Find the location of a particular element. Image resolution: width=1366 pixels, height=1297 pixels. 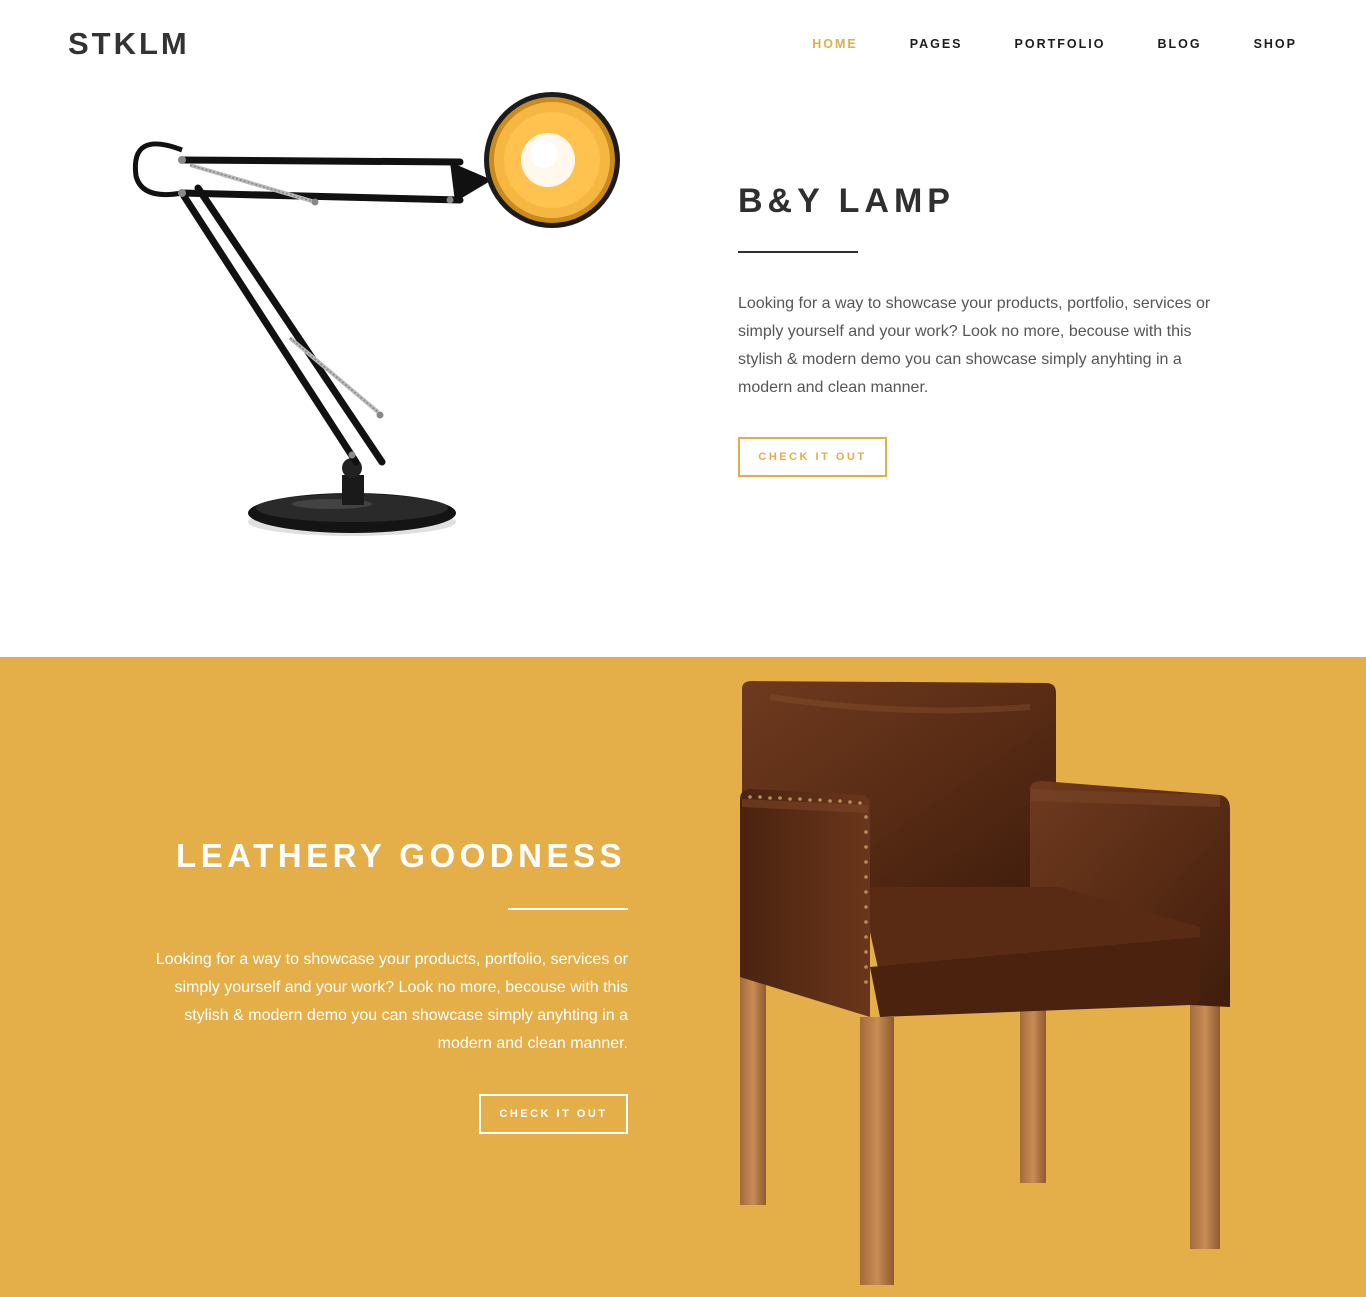

main-nav: HOME PAGES PORTFOLIO BLOG SHOP is located at coordinates (1028, 44).